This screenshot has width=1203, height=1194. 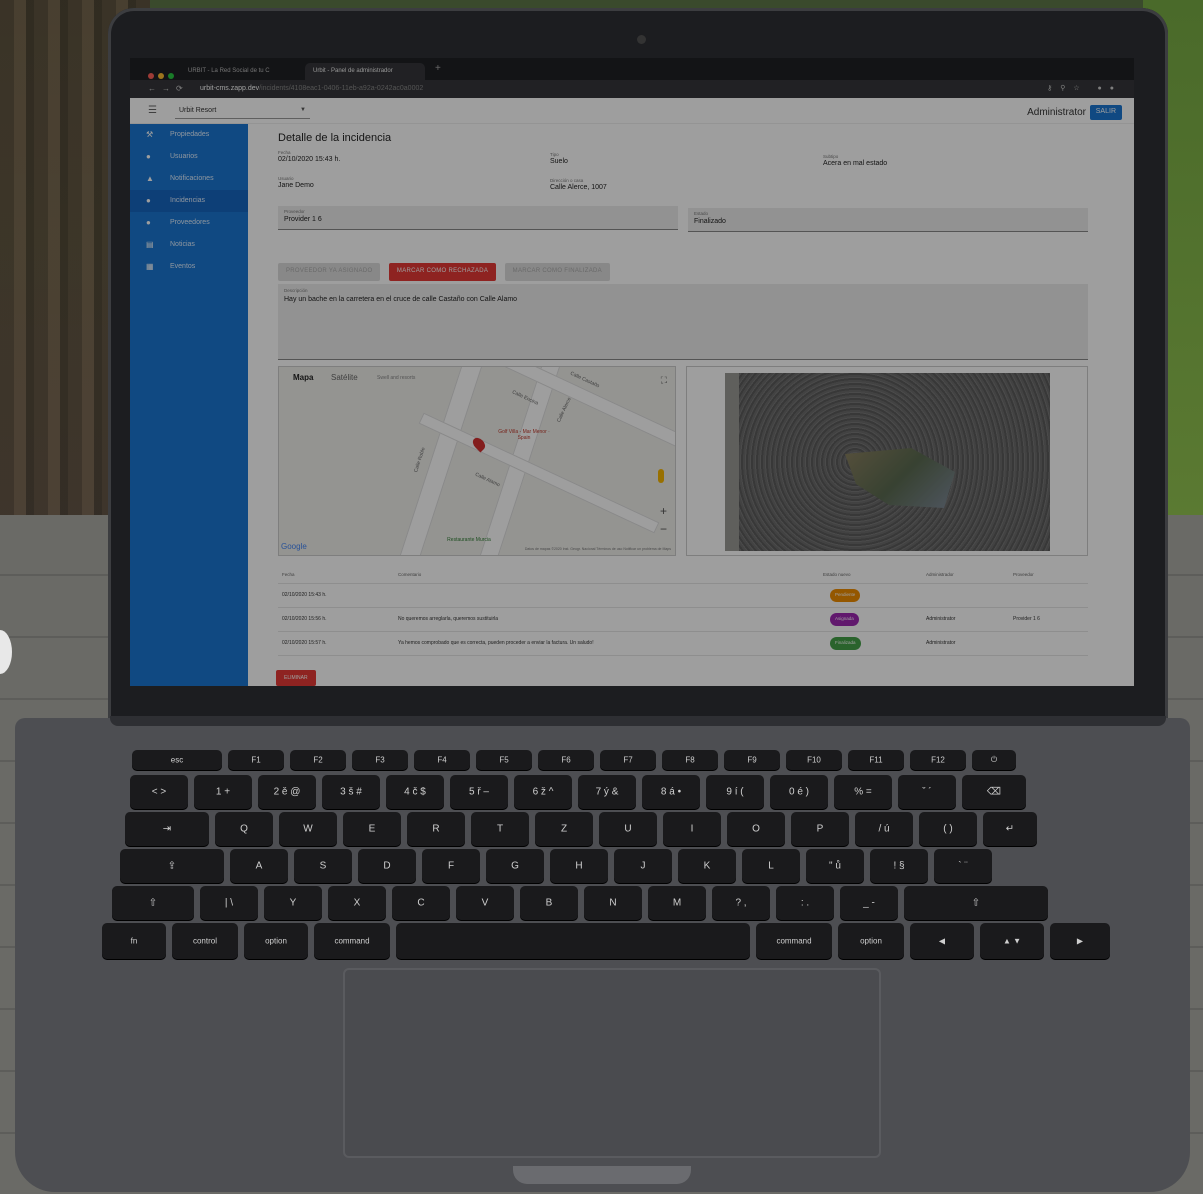 I want to click on key-esc: esc, so click(x=177, y=760).